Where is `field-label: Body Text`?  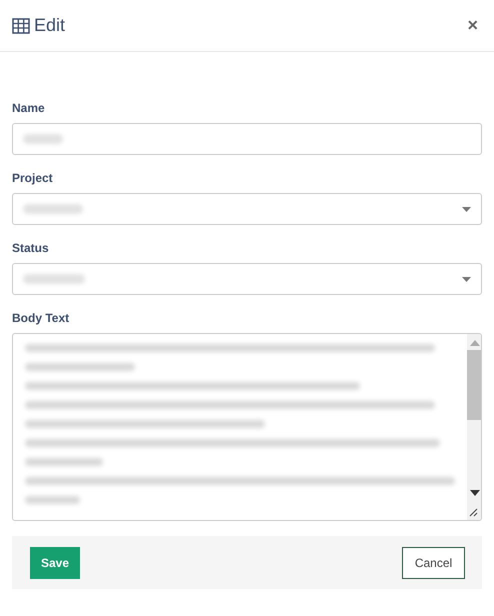
field-label: Body Text is located at coordinates (41, 318).